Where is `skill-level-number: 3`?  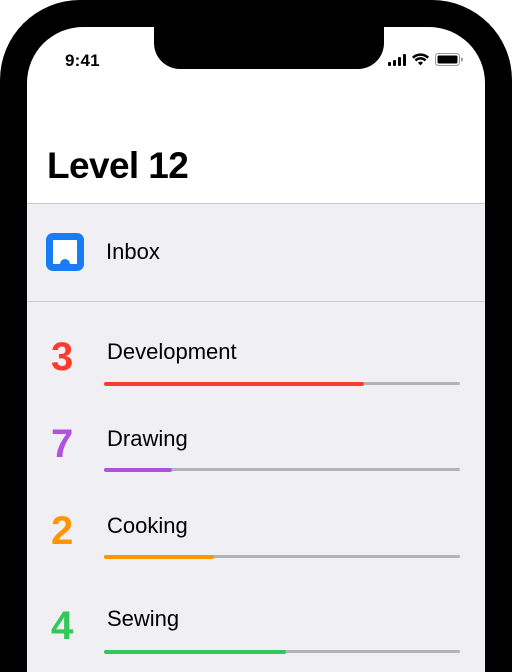 skill-level-number: 3 is located at coordinates (62, 357).